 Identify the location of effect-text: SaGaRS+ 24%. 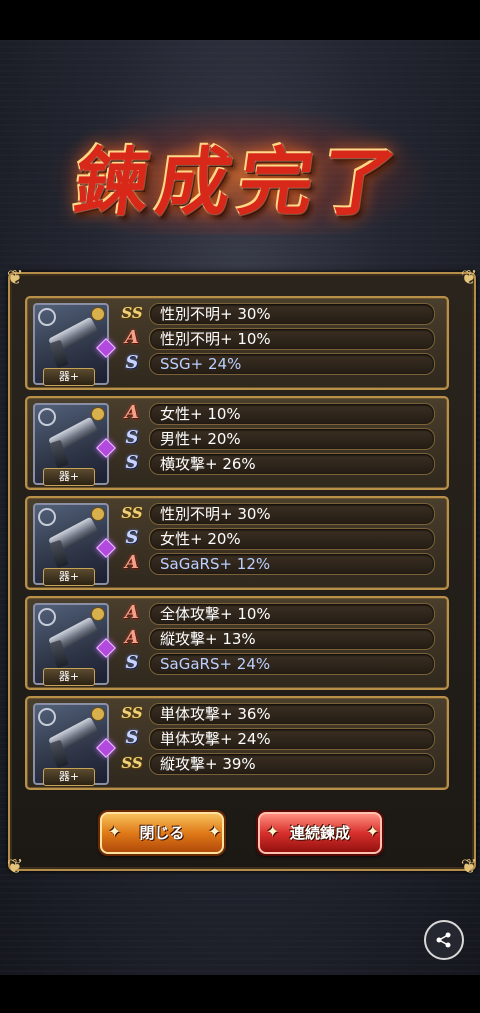
(215, 664).